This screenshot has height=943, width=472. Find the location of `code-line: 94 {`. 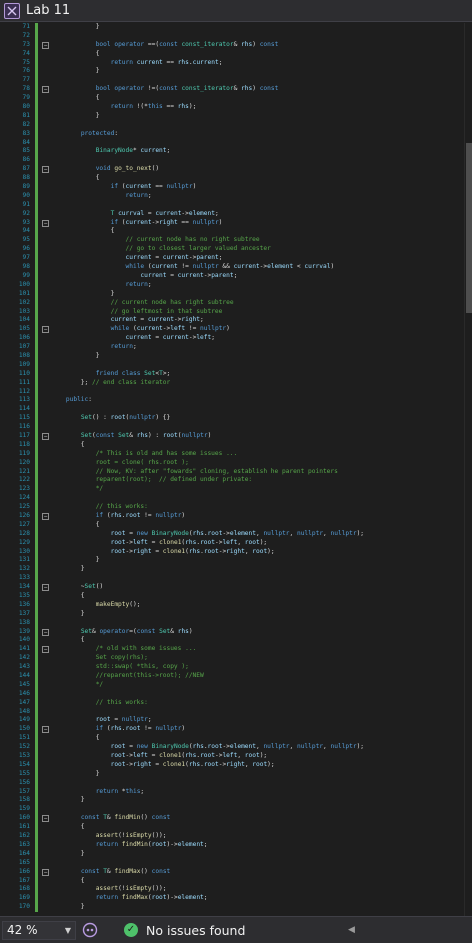

code-line: 94 { is located at coordinates (232, 232).